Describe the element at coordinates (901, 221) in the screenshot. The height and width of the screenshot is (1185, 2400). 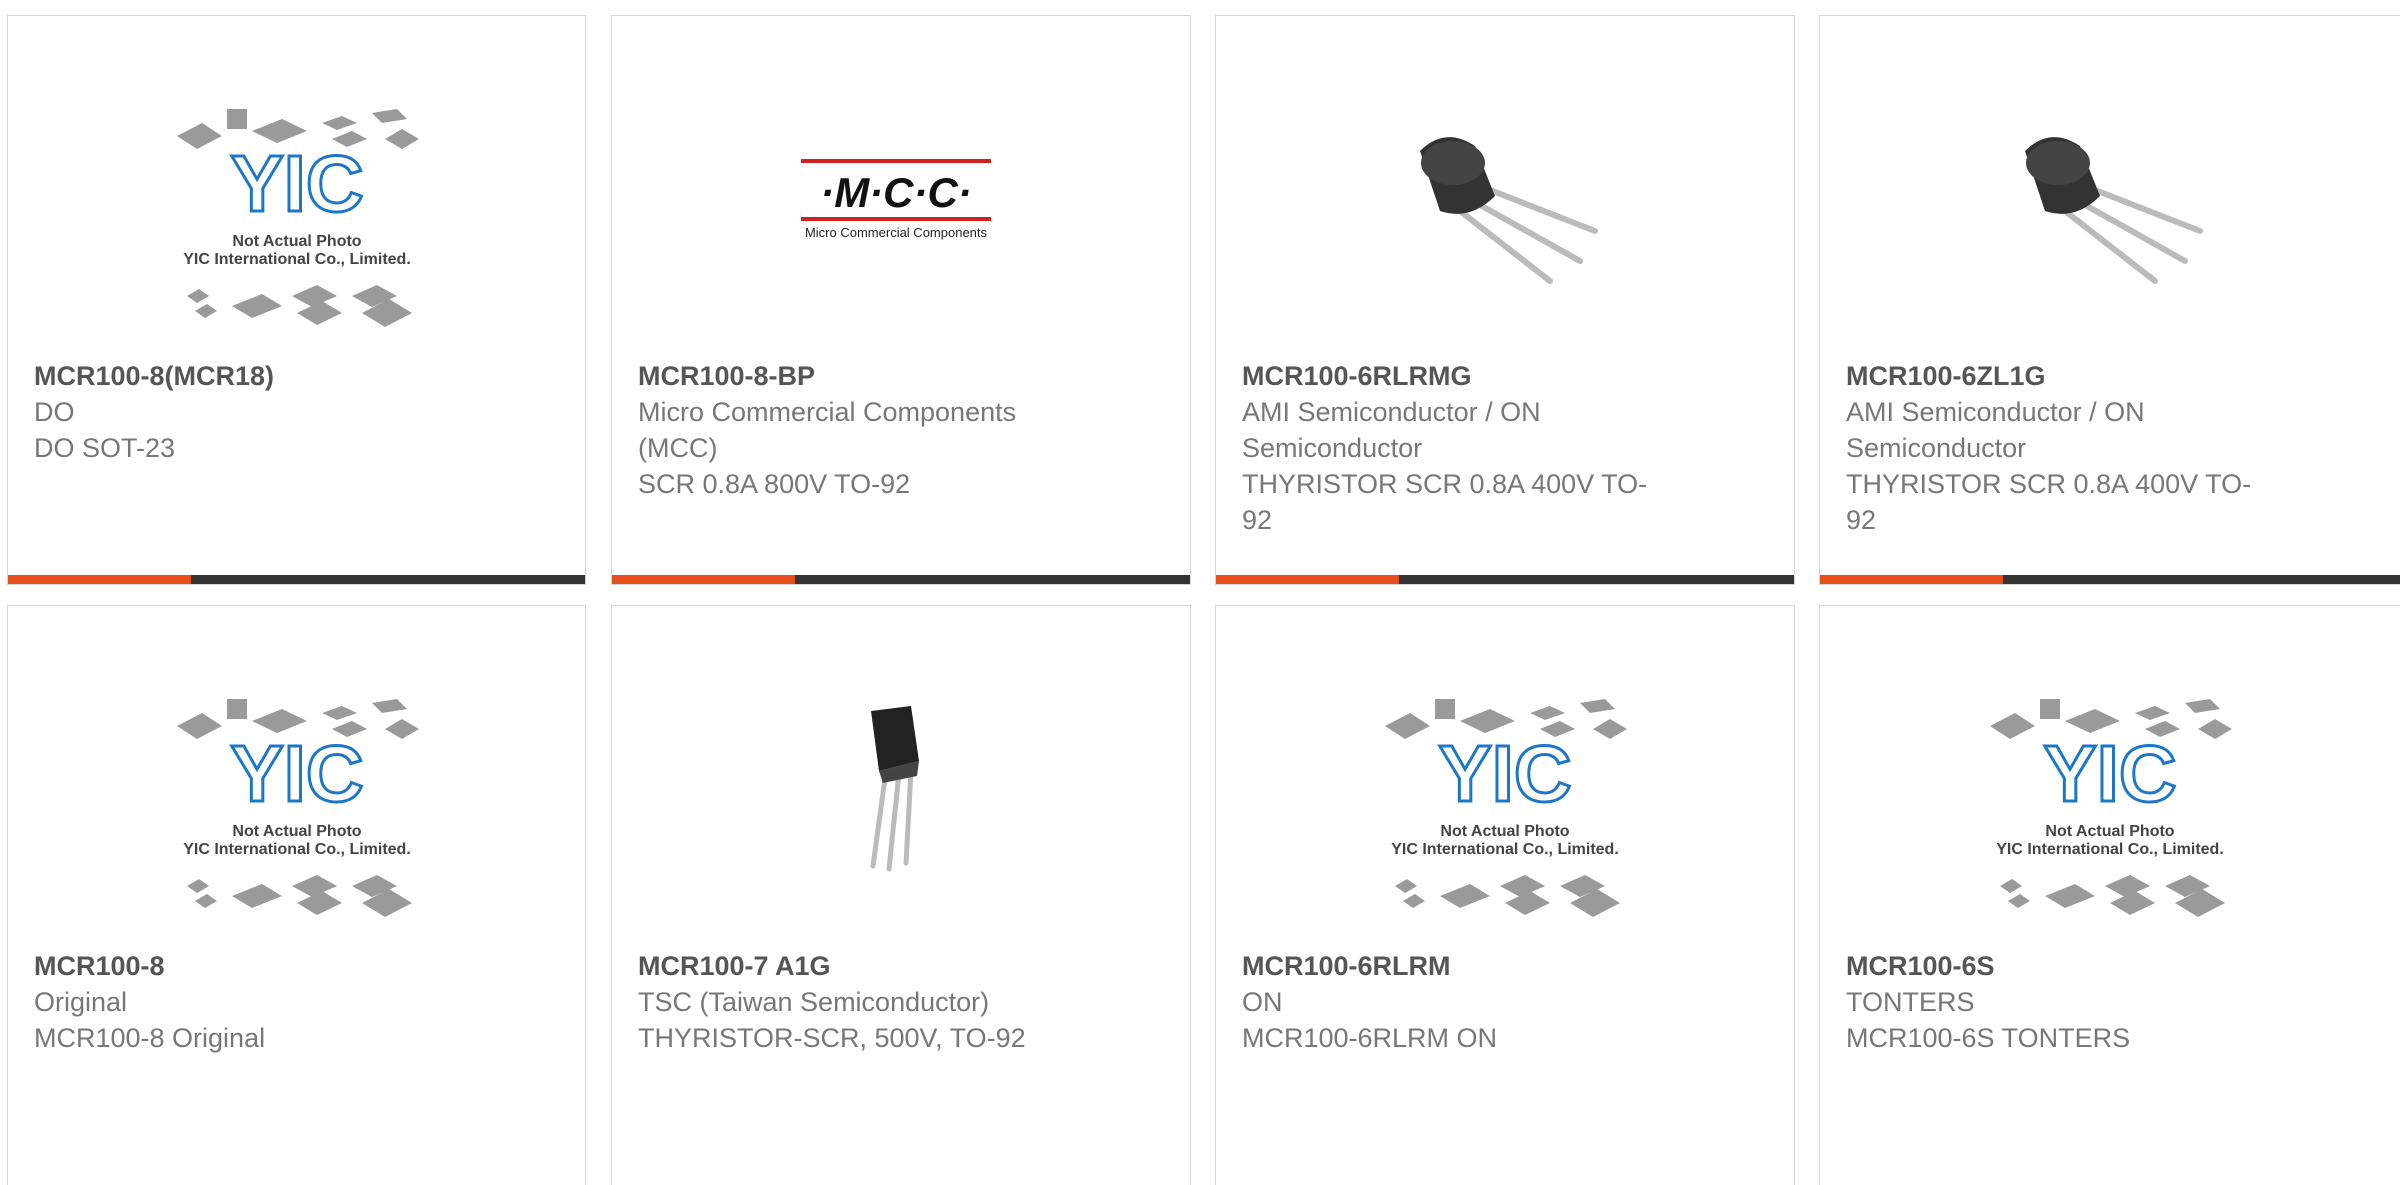
I see `product-image: ·M·C·C· Micro Commercial Components` at that location.